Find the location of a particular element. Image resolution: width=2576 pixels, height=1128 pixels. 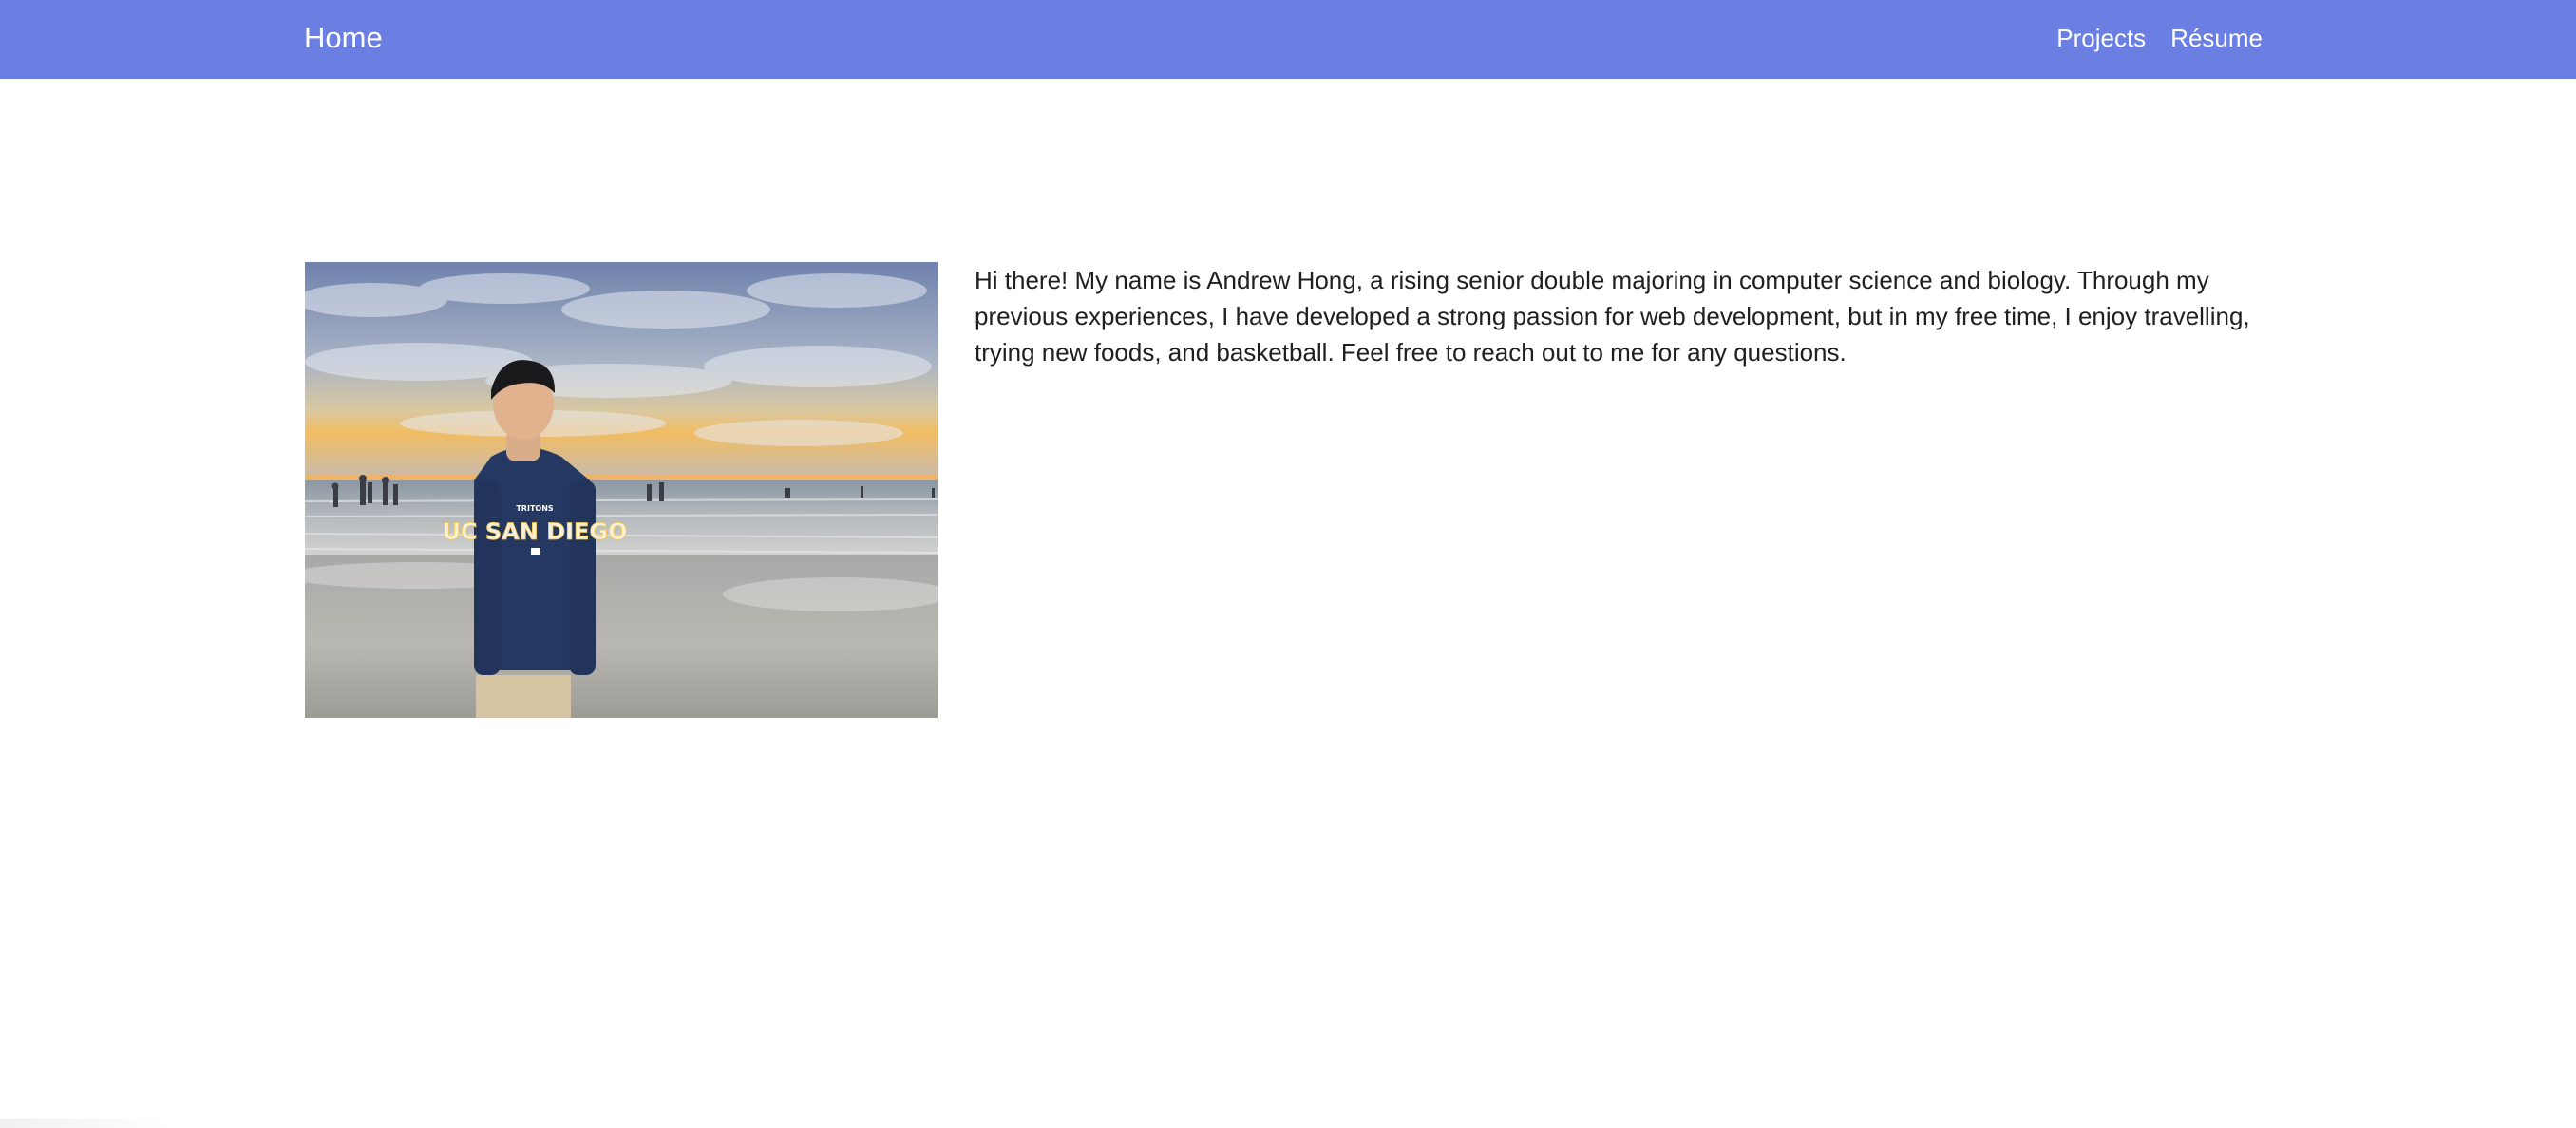

profile-photo: TRITONS UC SAN DIEGO is located at coordinates (621, 490).